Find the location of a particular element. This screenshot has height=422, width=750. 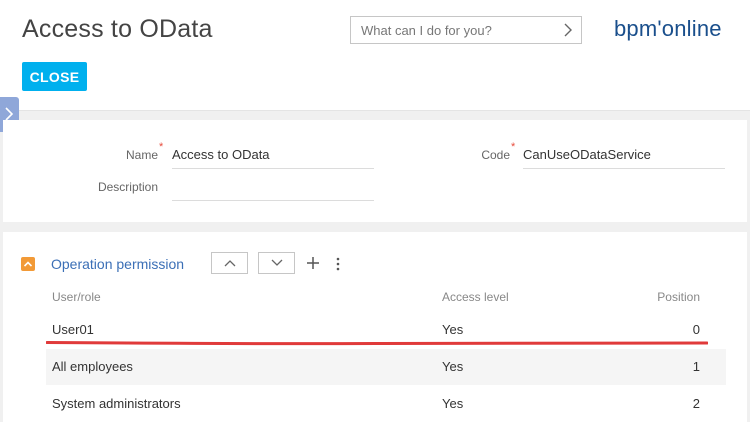

move-down-button is located at coordinates (276, 263).